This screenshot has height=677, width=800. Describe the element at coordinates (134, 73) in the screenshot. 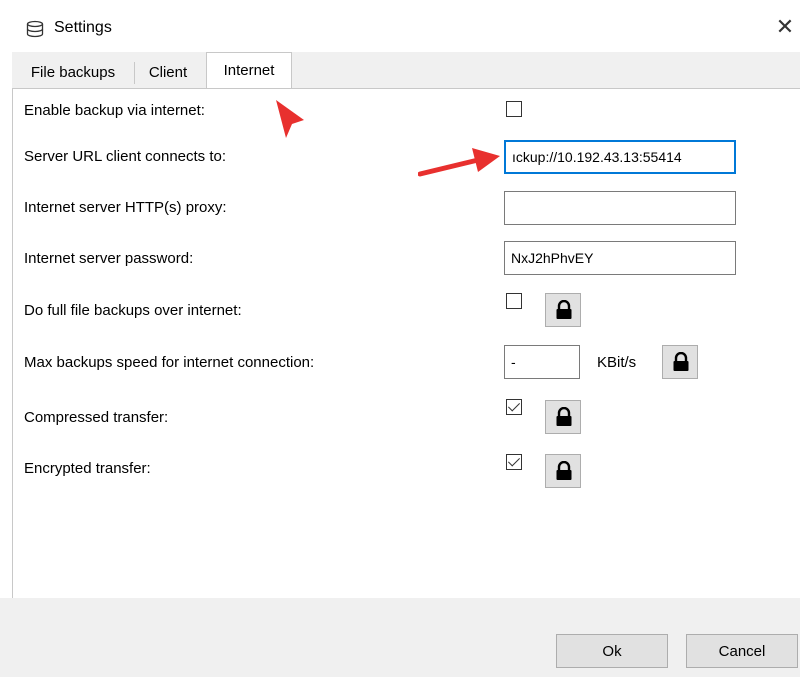

I see `tab-divider` at that location.